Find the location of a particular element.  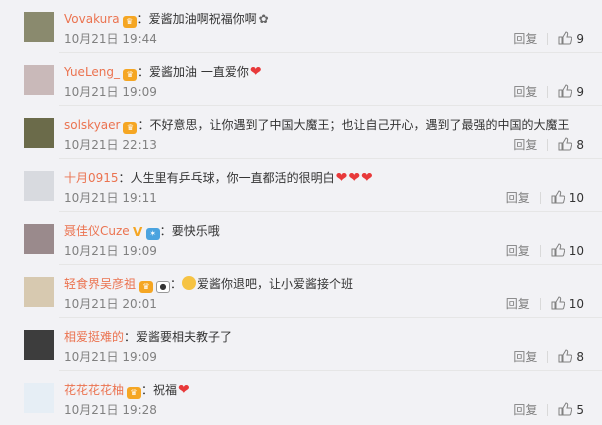

comment-text: 要快乐哦 is located at coordinates (195, 231).